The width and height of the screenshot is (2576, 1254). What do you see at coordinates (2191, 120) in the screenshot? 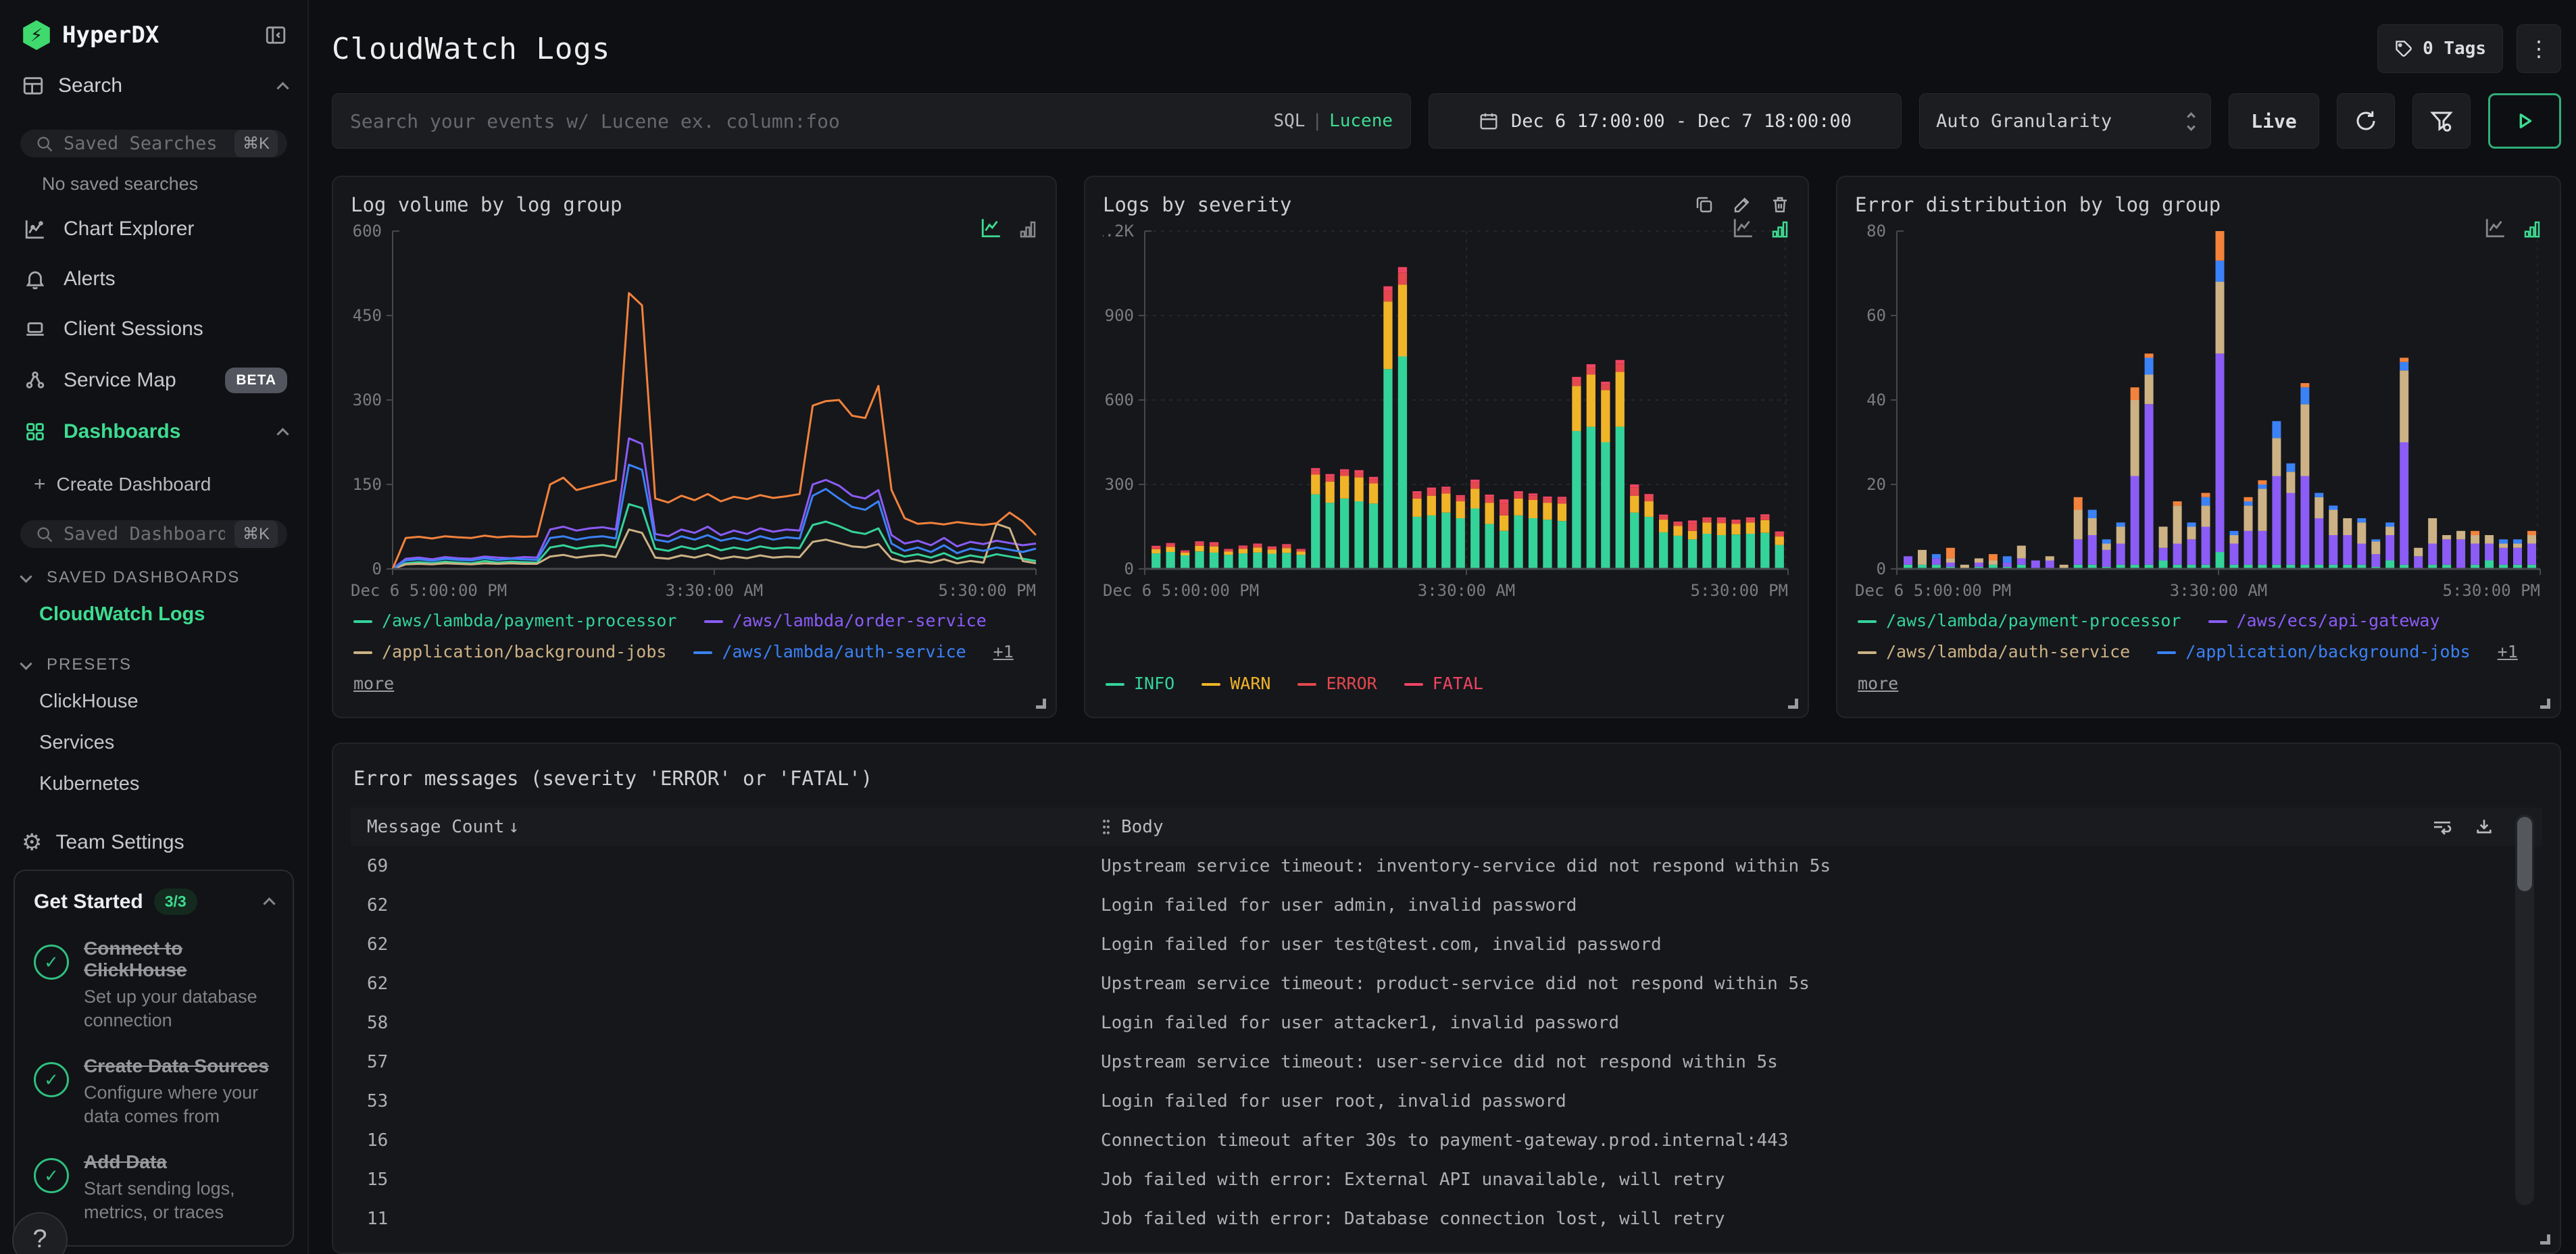
I see `select-chevrons-icon` at bounding box center [2191, 120].